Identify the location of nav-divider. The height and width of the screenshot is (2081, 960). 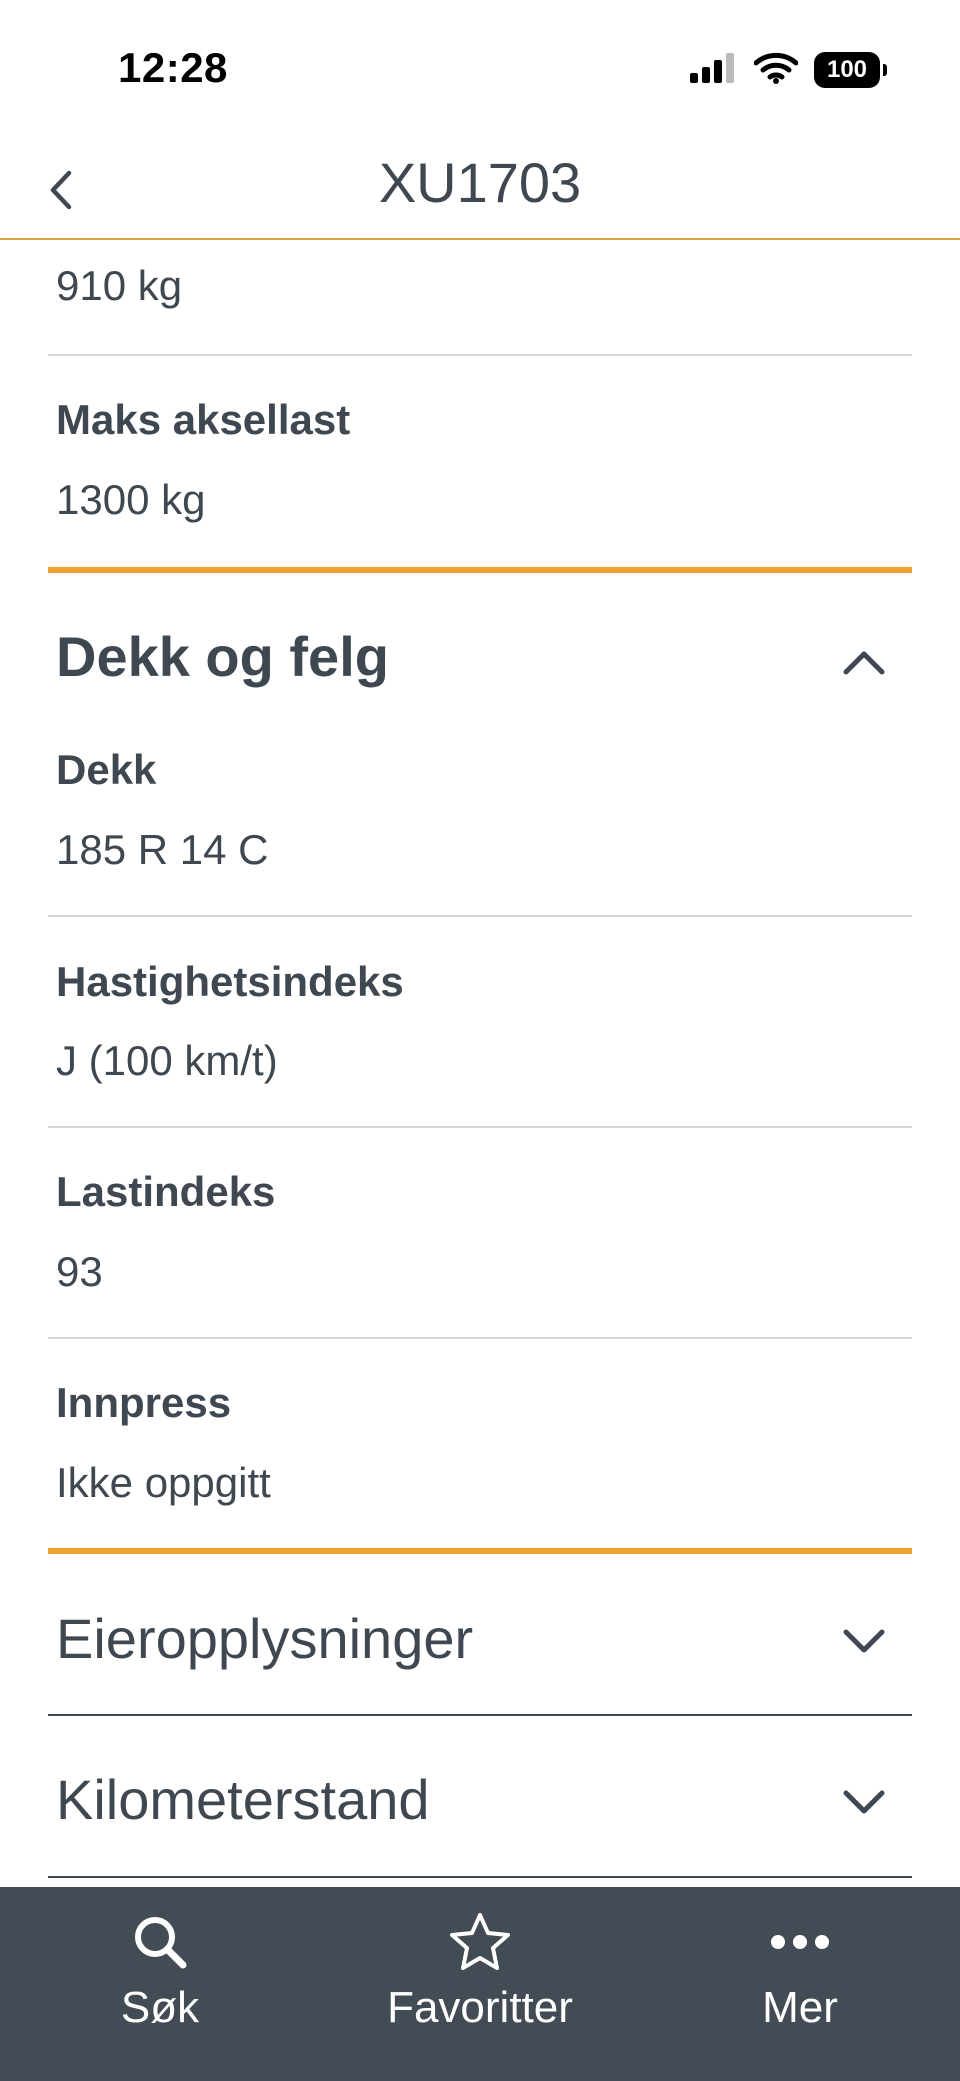
(480, 239).